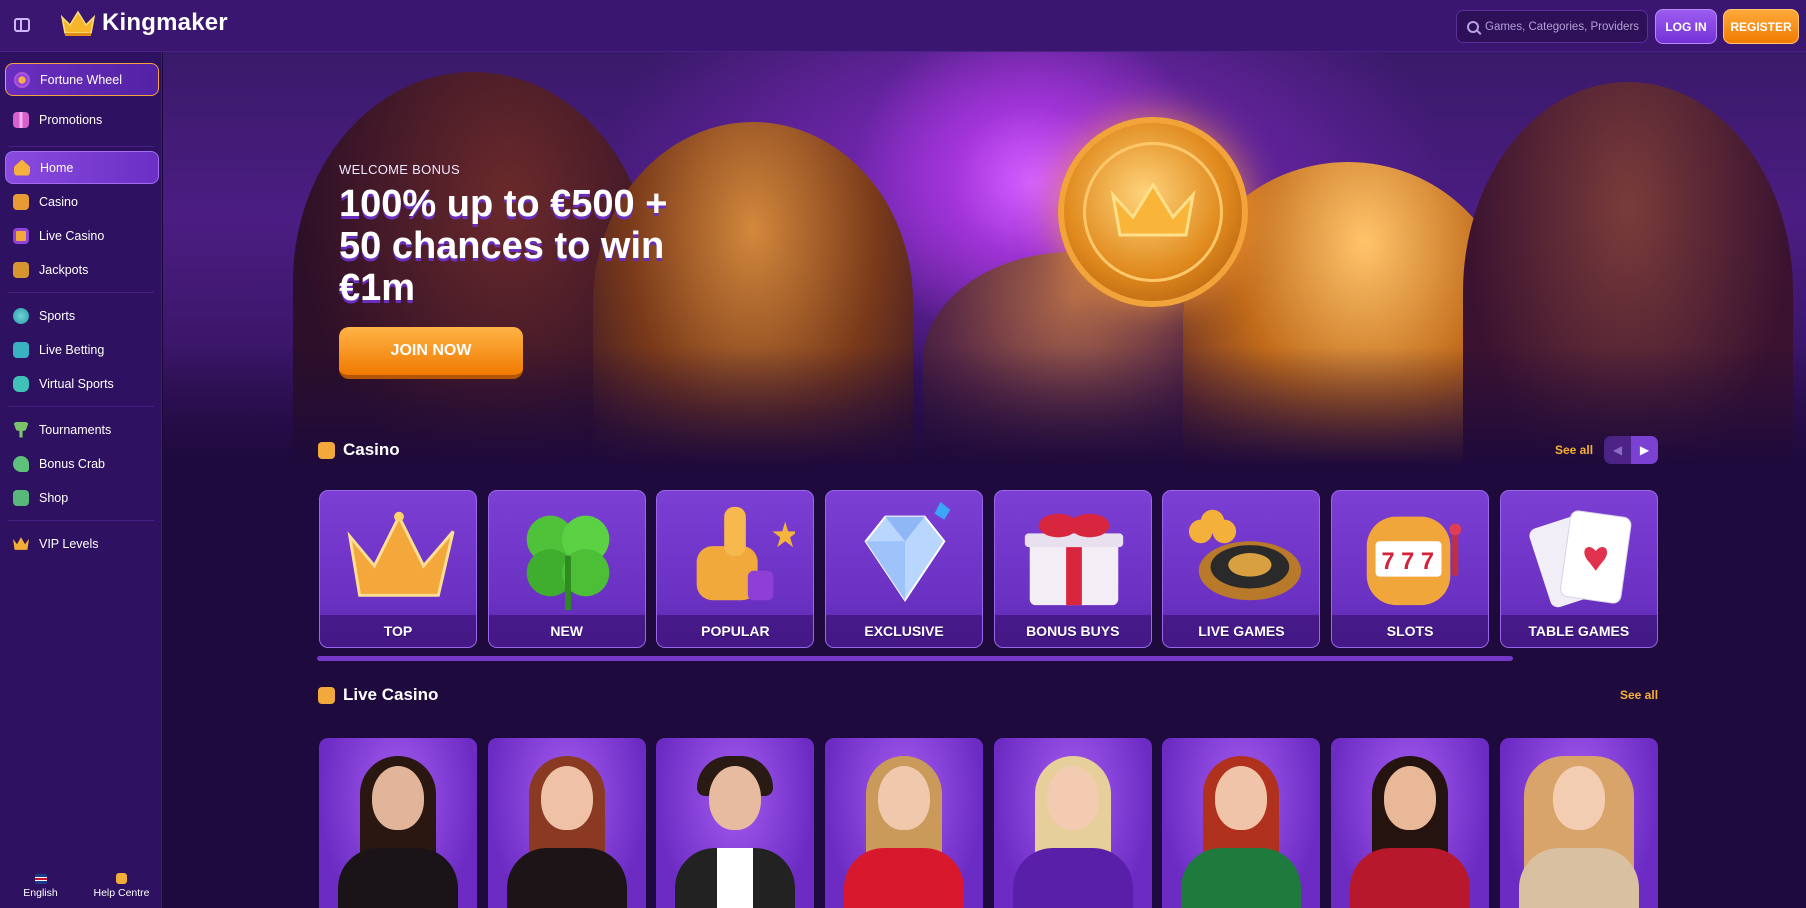  What do you see at coordinates (1241, 631) in the screenshot?
I see `category-label: LIVE GAMES` at bounding box center [1241, 631].